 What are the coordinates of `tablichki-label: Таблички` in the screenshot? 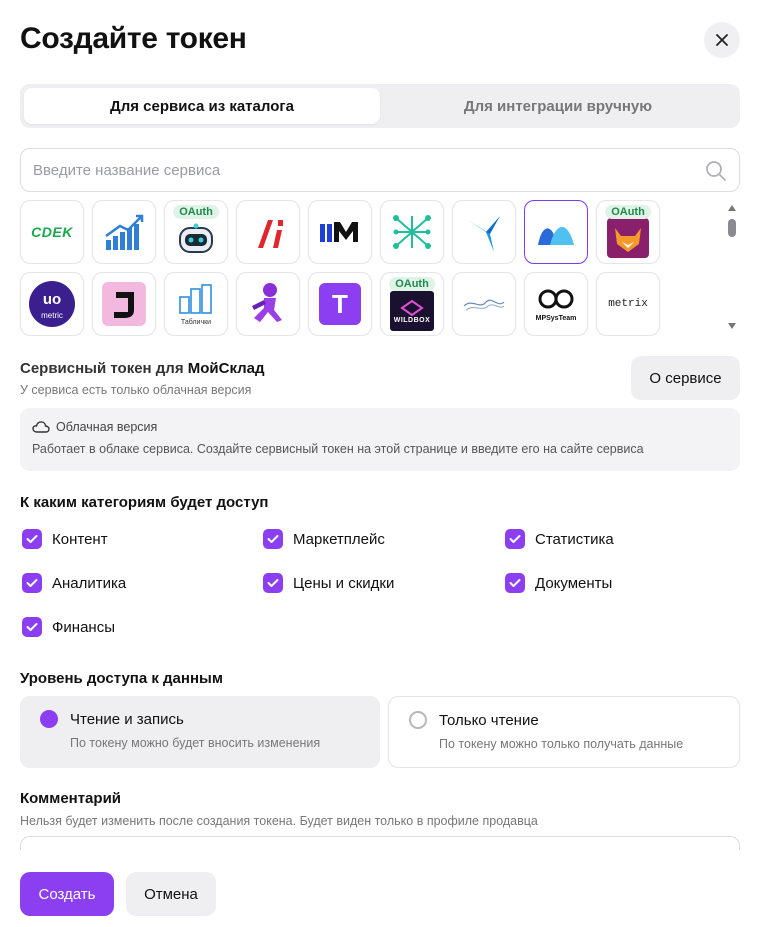 It's located at (196, 322).